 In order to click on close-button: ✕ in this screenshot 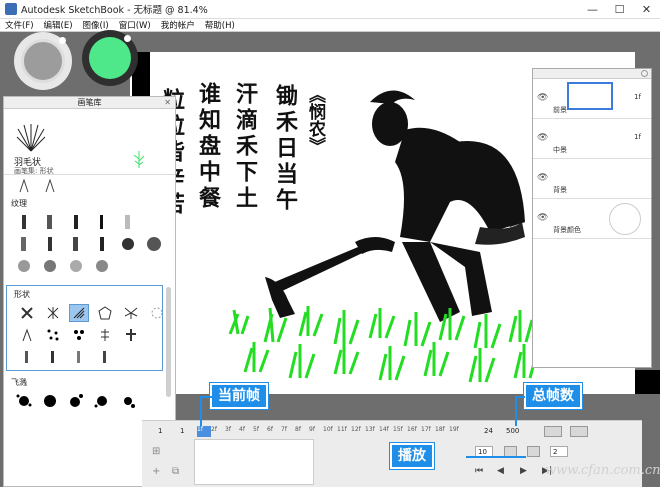, I will do `click(646, 9)`.